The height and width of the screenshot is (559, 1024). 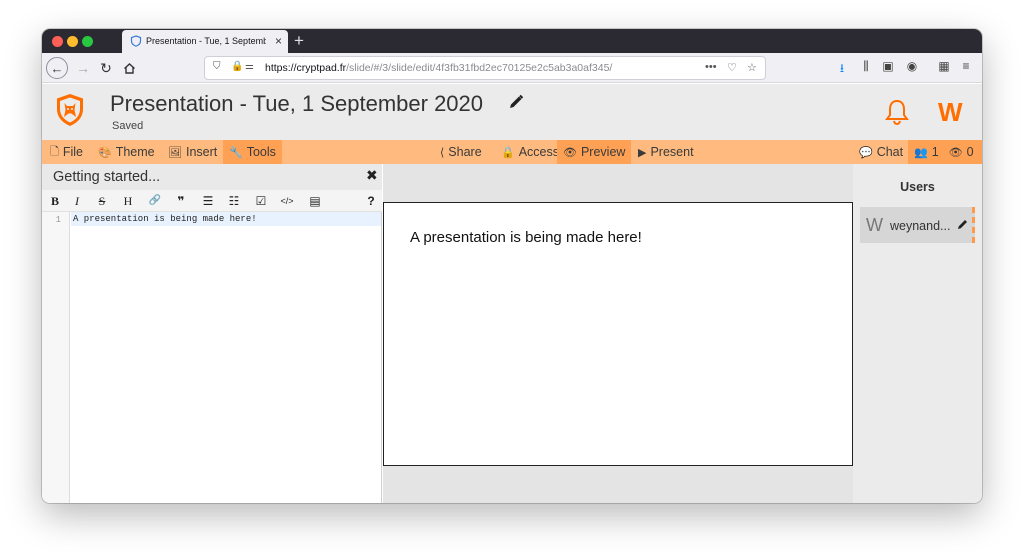 I want to click on share-label: Share, so click(x=465, y=152).